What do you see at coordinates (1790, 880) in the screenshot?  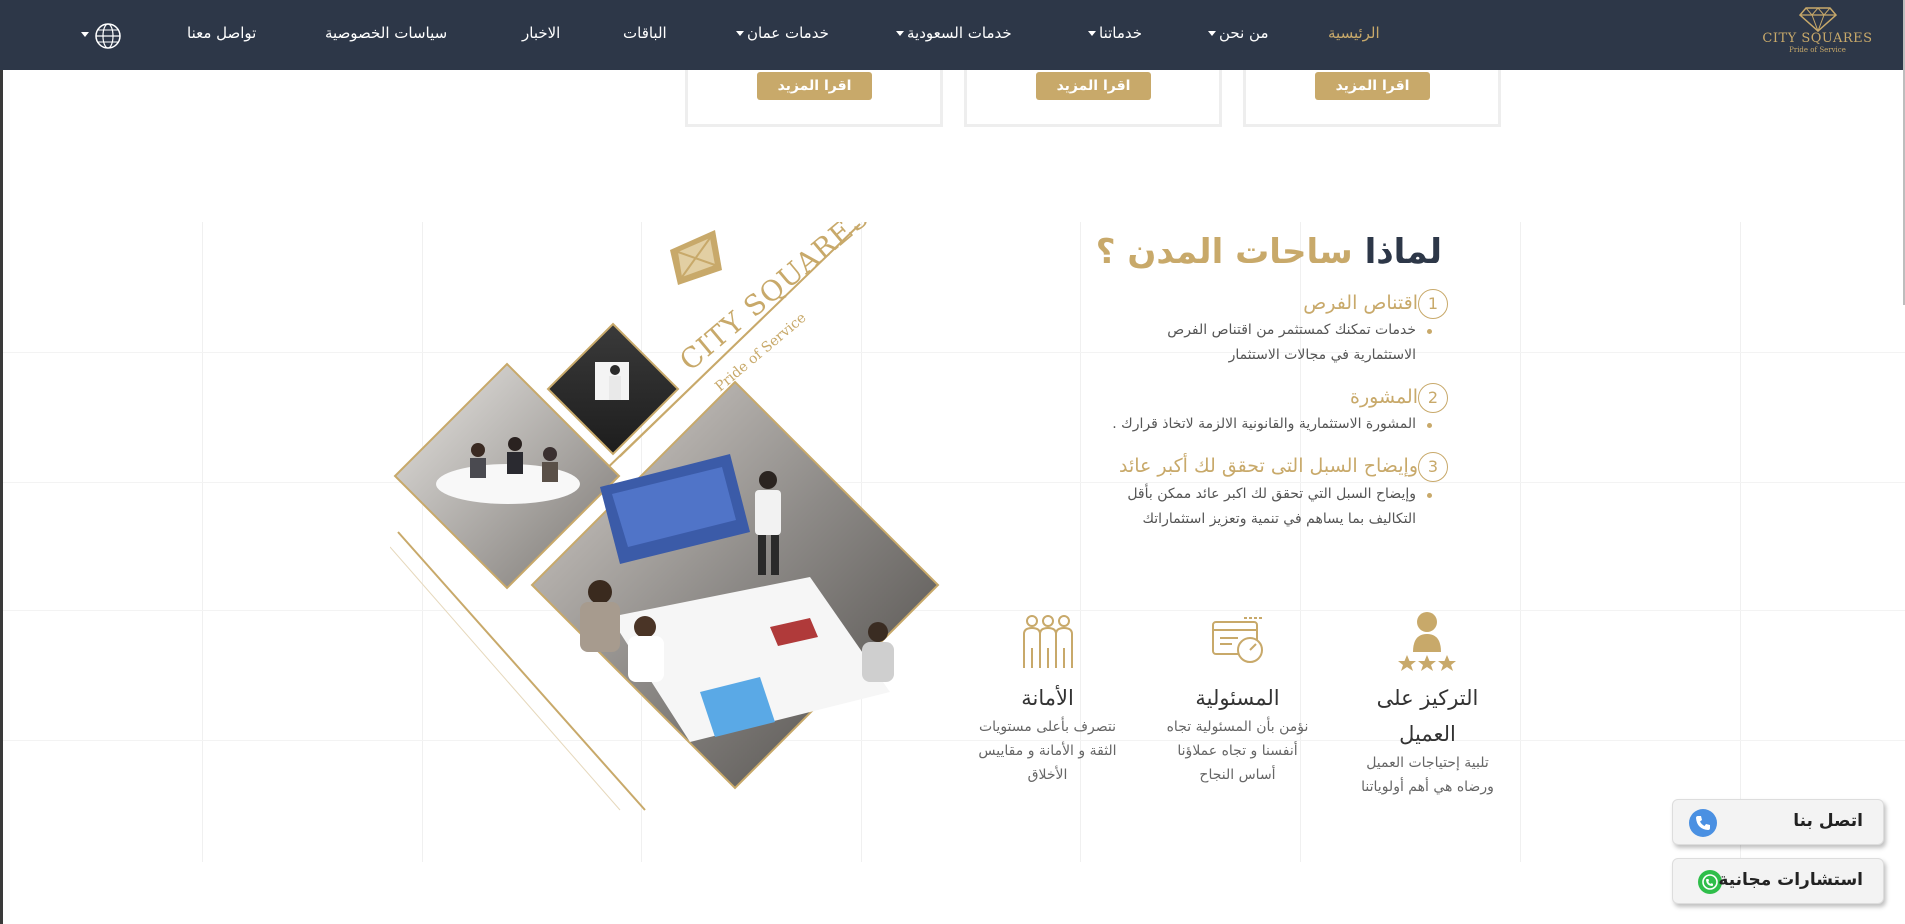 I see `free-consultation-label: استشارات مجانية` at bounding box center [1790, 880].